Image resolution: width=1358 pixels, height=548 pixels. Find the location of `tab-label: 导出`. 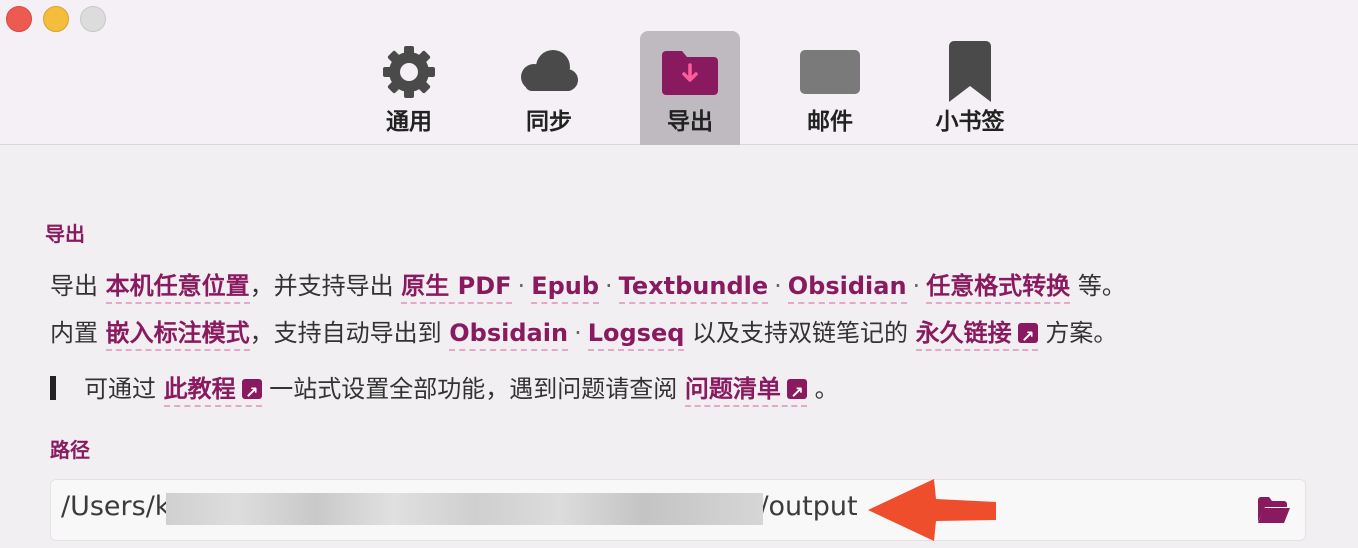

tab-label: 导出 is located at coordinates (690, 122).